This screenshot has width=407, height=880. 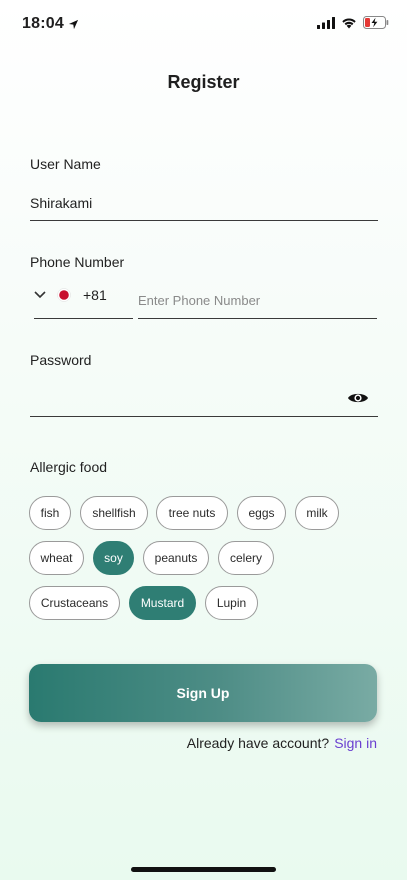 I want to click on allergy-chip-mustard: Mustard, so click(x=162, y=603).